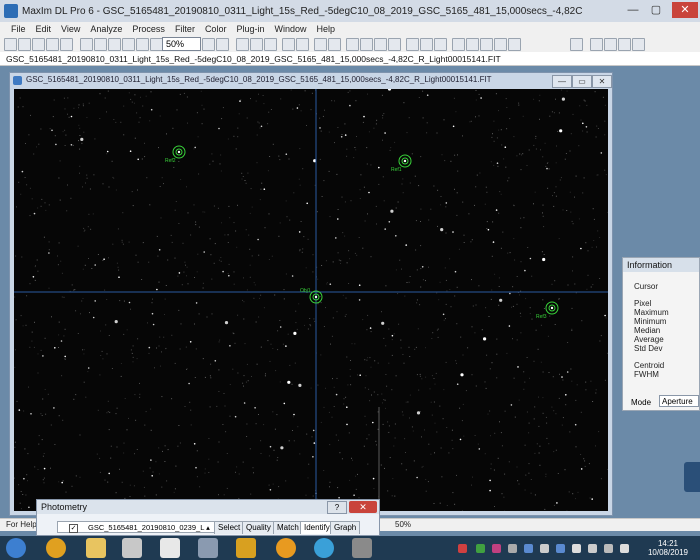 The image size is (700, 560). What do you see at coordinates (638, 44) in the screenshot?
I see `stretch-icon` at bounding box center [638, 44].